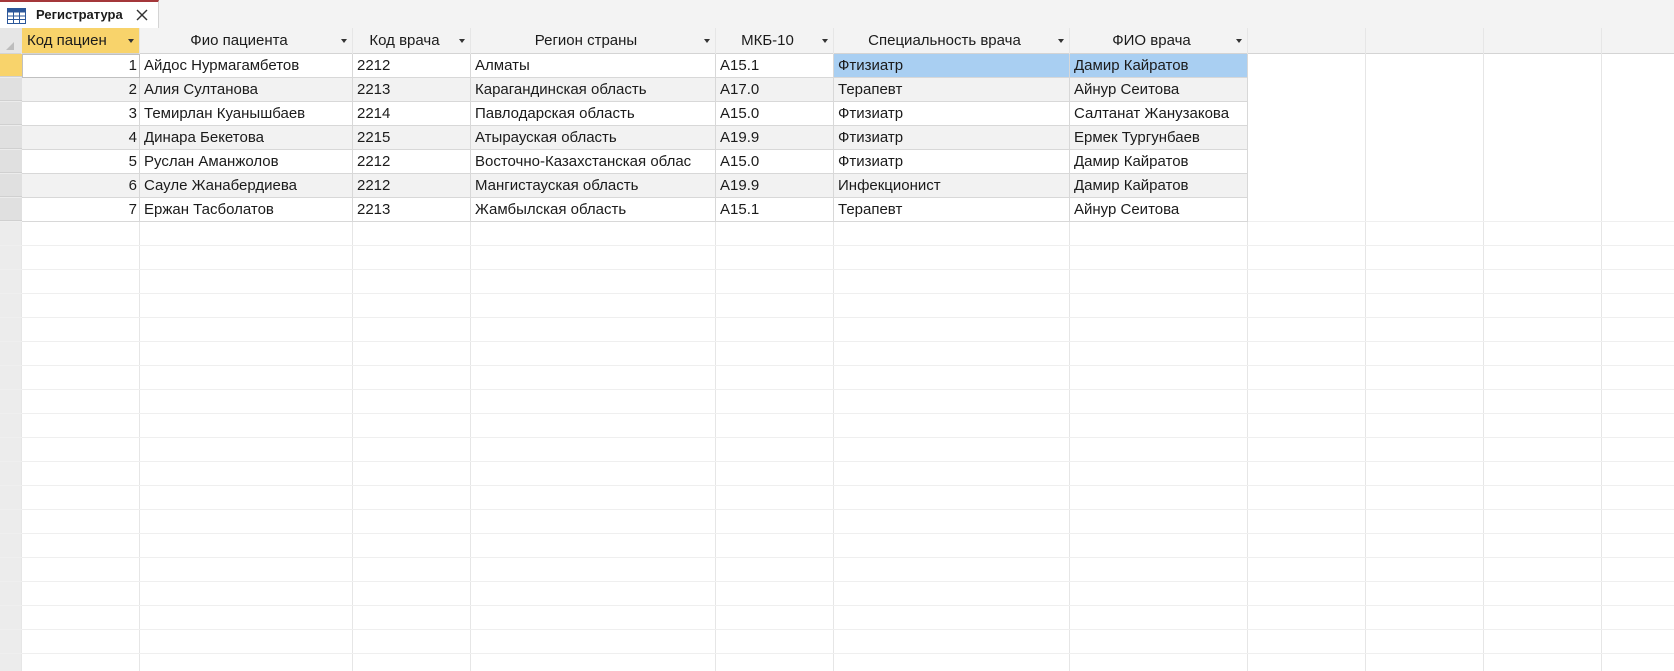 The image size is (1674, 671). I want to click on tab-registratura: Регистратура, so click(79, 14).